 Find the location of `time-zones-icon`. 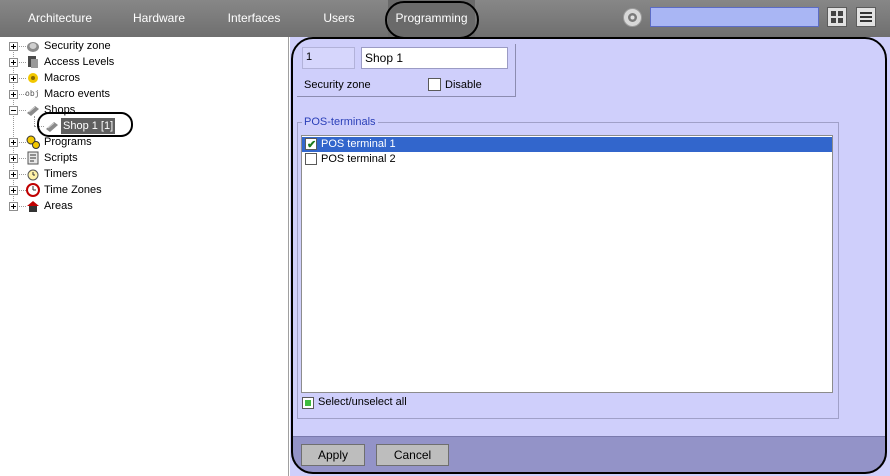

time-zones-icon is located at coordinates (33, 190).